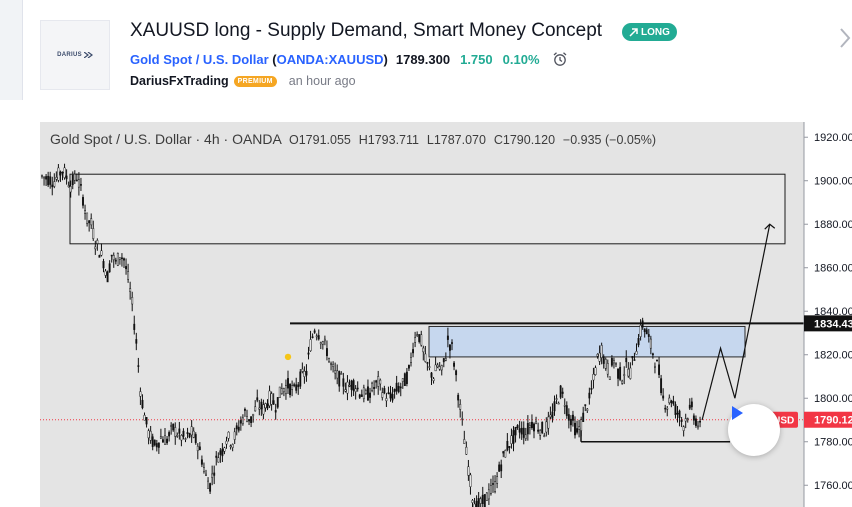 This screenshot has height=507, width=852. Describe the element at coordinates (385, 59) in the screenshot. I see `symbol-paren-close: )` at that location.